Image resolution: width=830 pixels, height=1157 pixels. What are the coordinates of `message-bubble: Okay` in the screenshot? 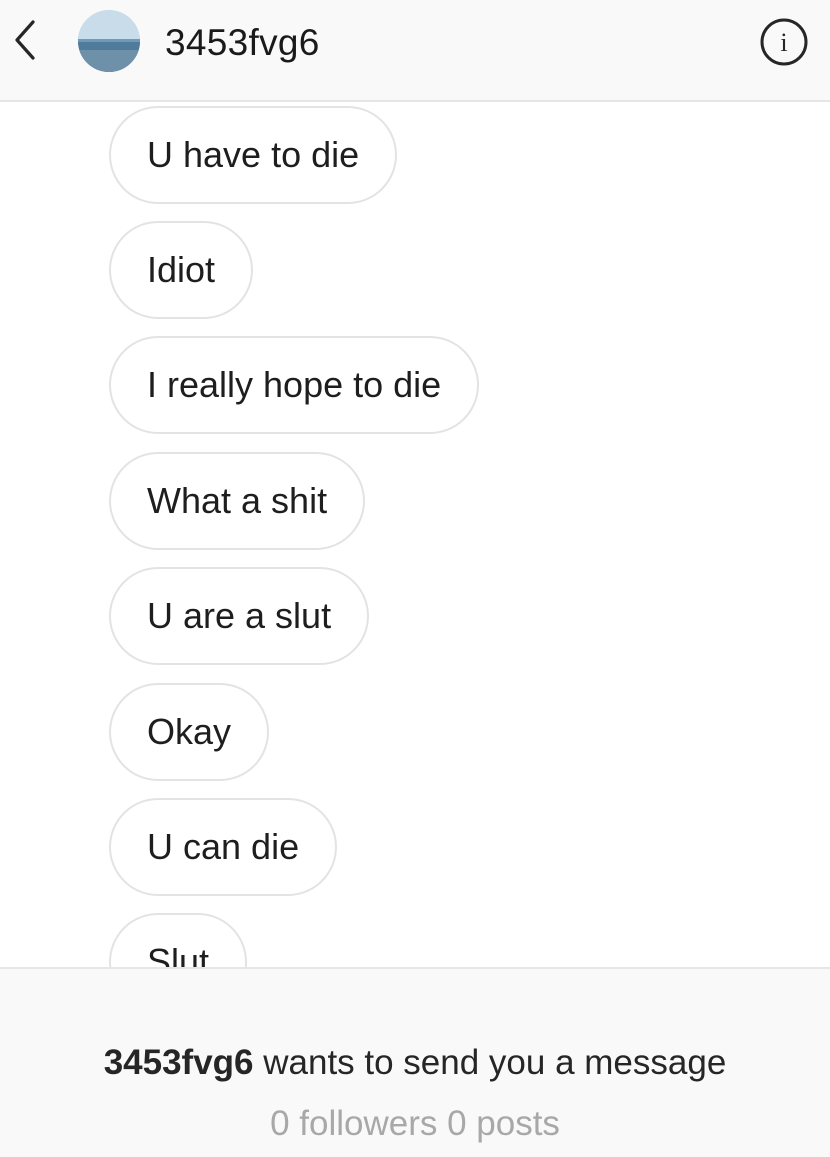 It's located at (189, 732).